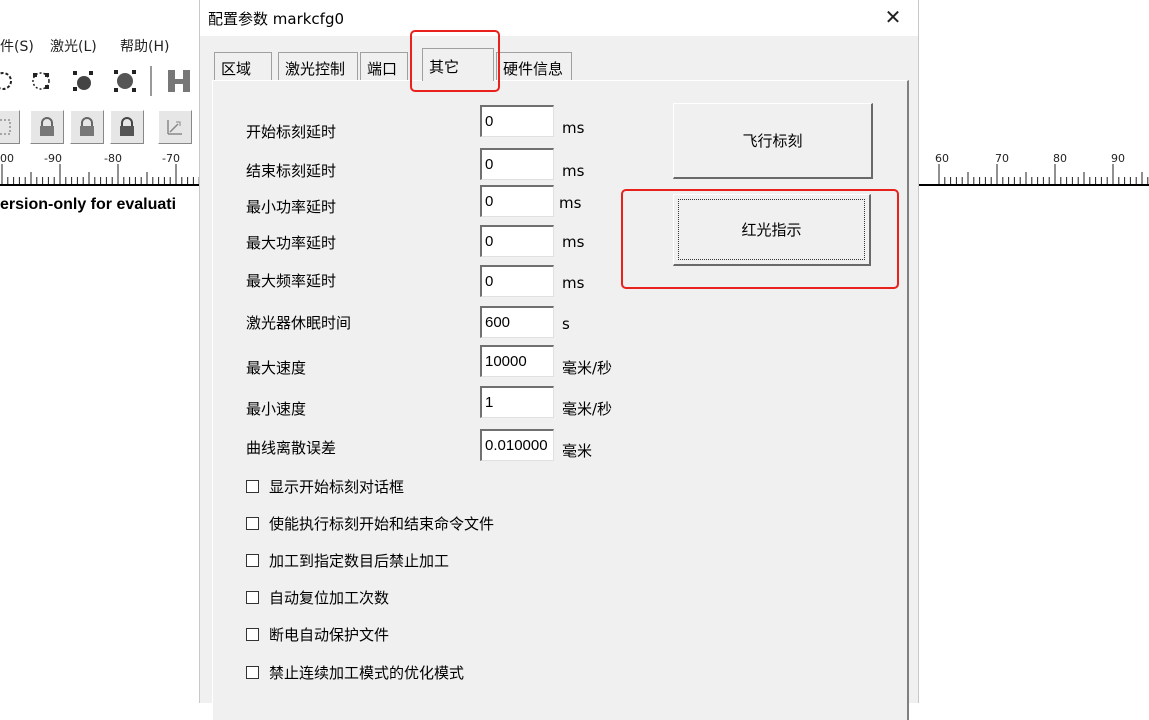 This screenshot has width=1149, height=720. I want to click on min-speed-input, so click(517, 402).